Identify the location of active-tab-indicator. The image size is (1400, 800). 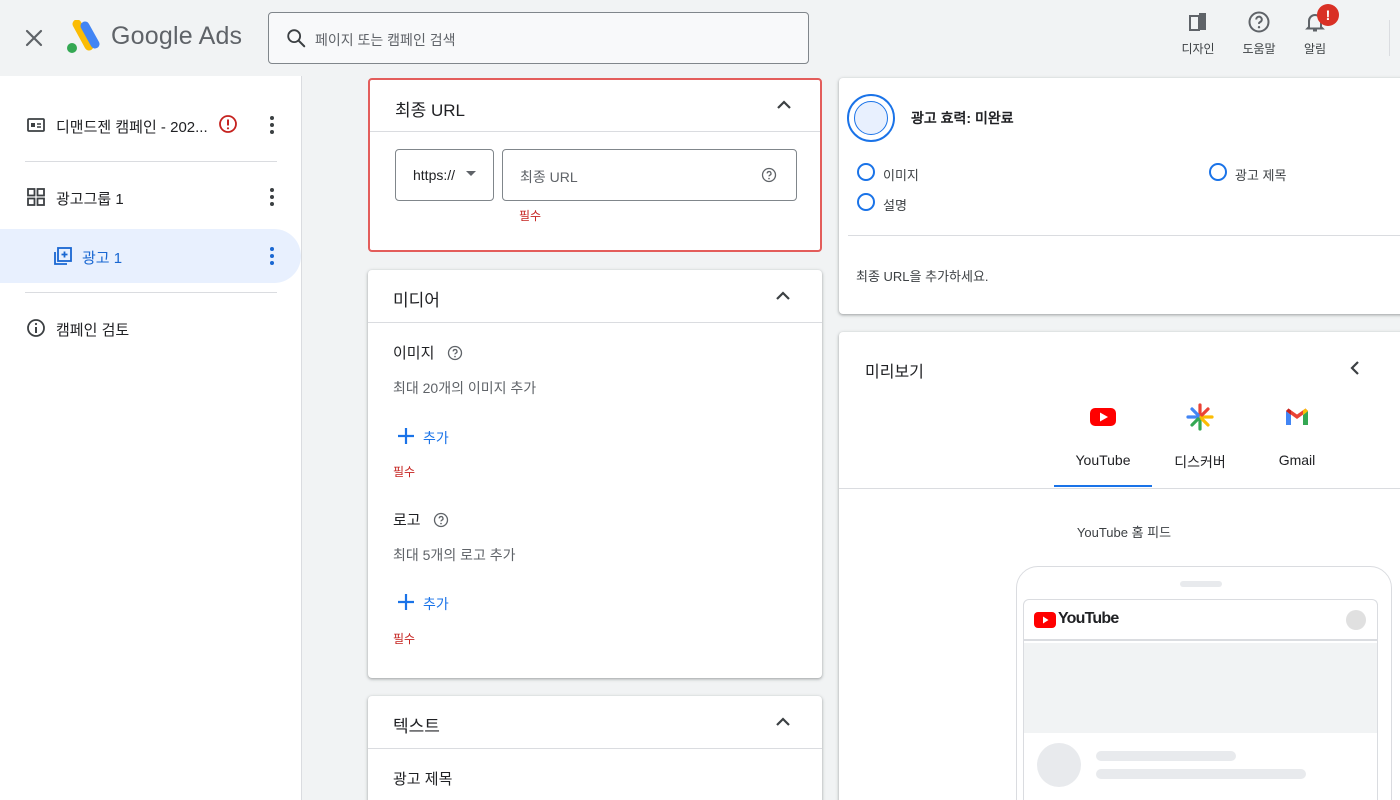
(1103, 486).